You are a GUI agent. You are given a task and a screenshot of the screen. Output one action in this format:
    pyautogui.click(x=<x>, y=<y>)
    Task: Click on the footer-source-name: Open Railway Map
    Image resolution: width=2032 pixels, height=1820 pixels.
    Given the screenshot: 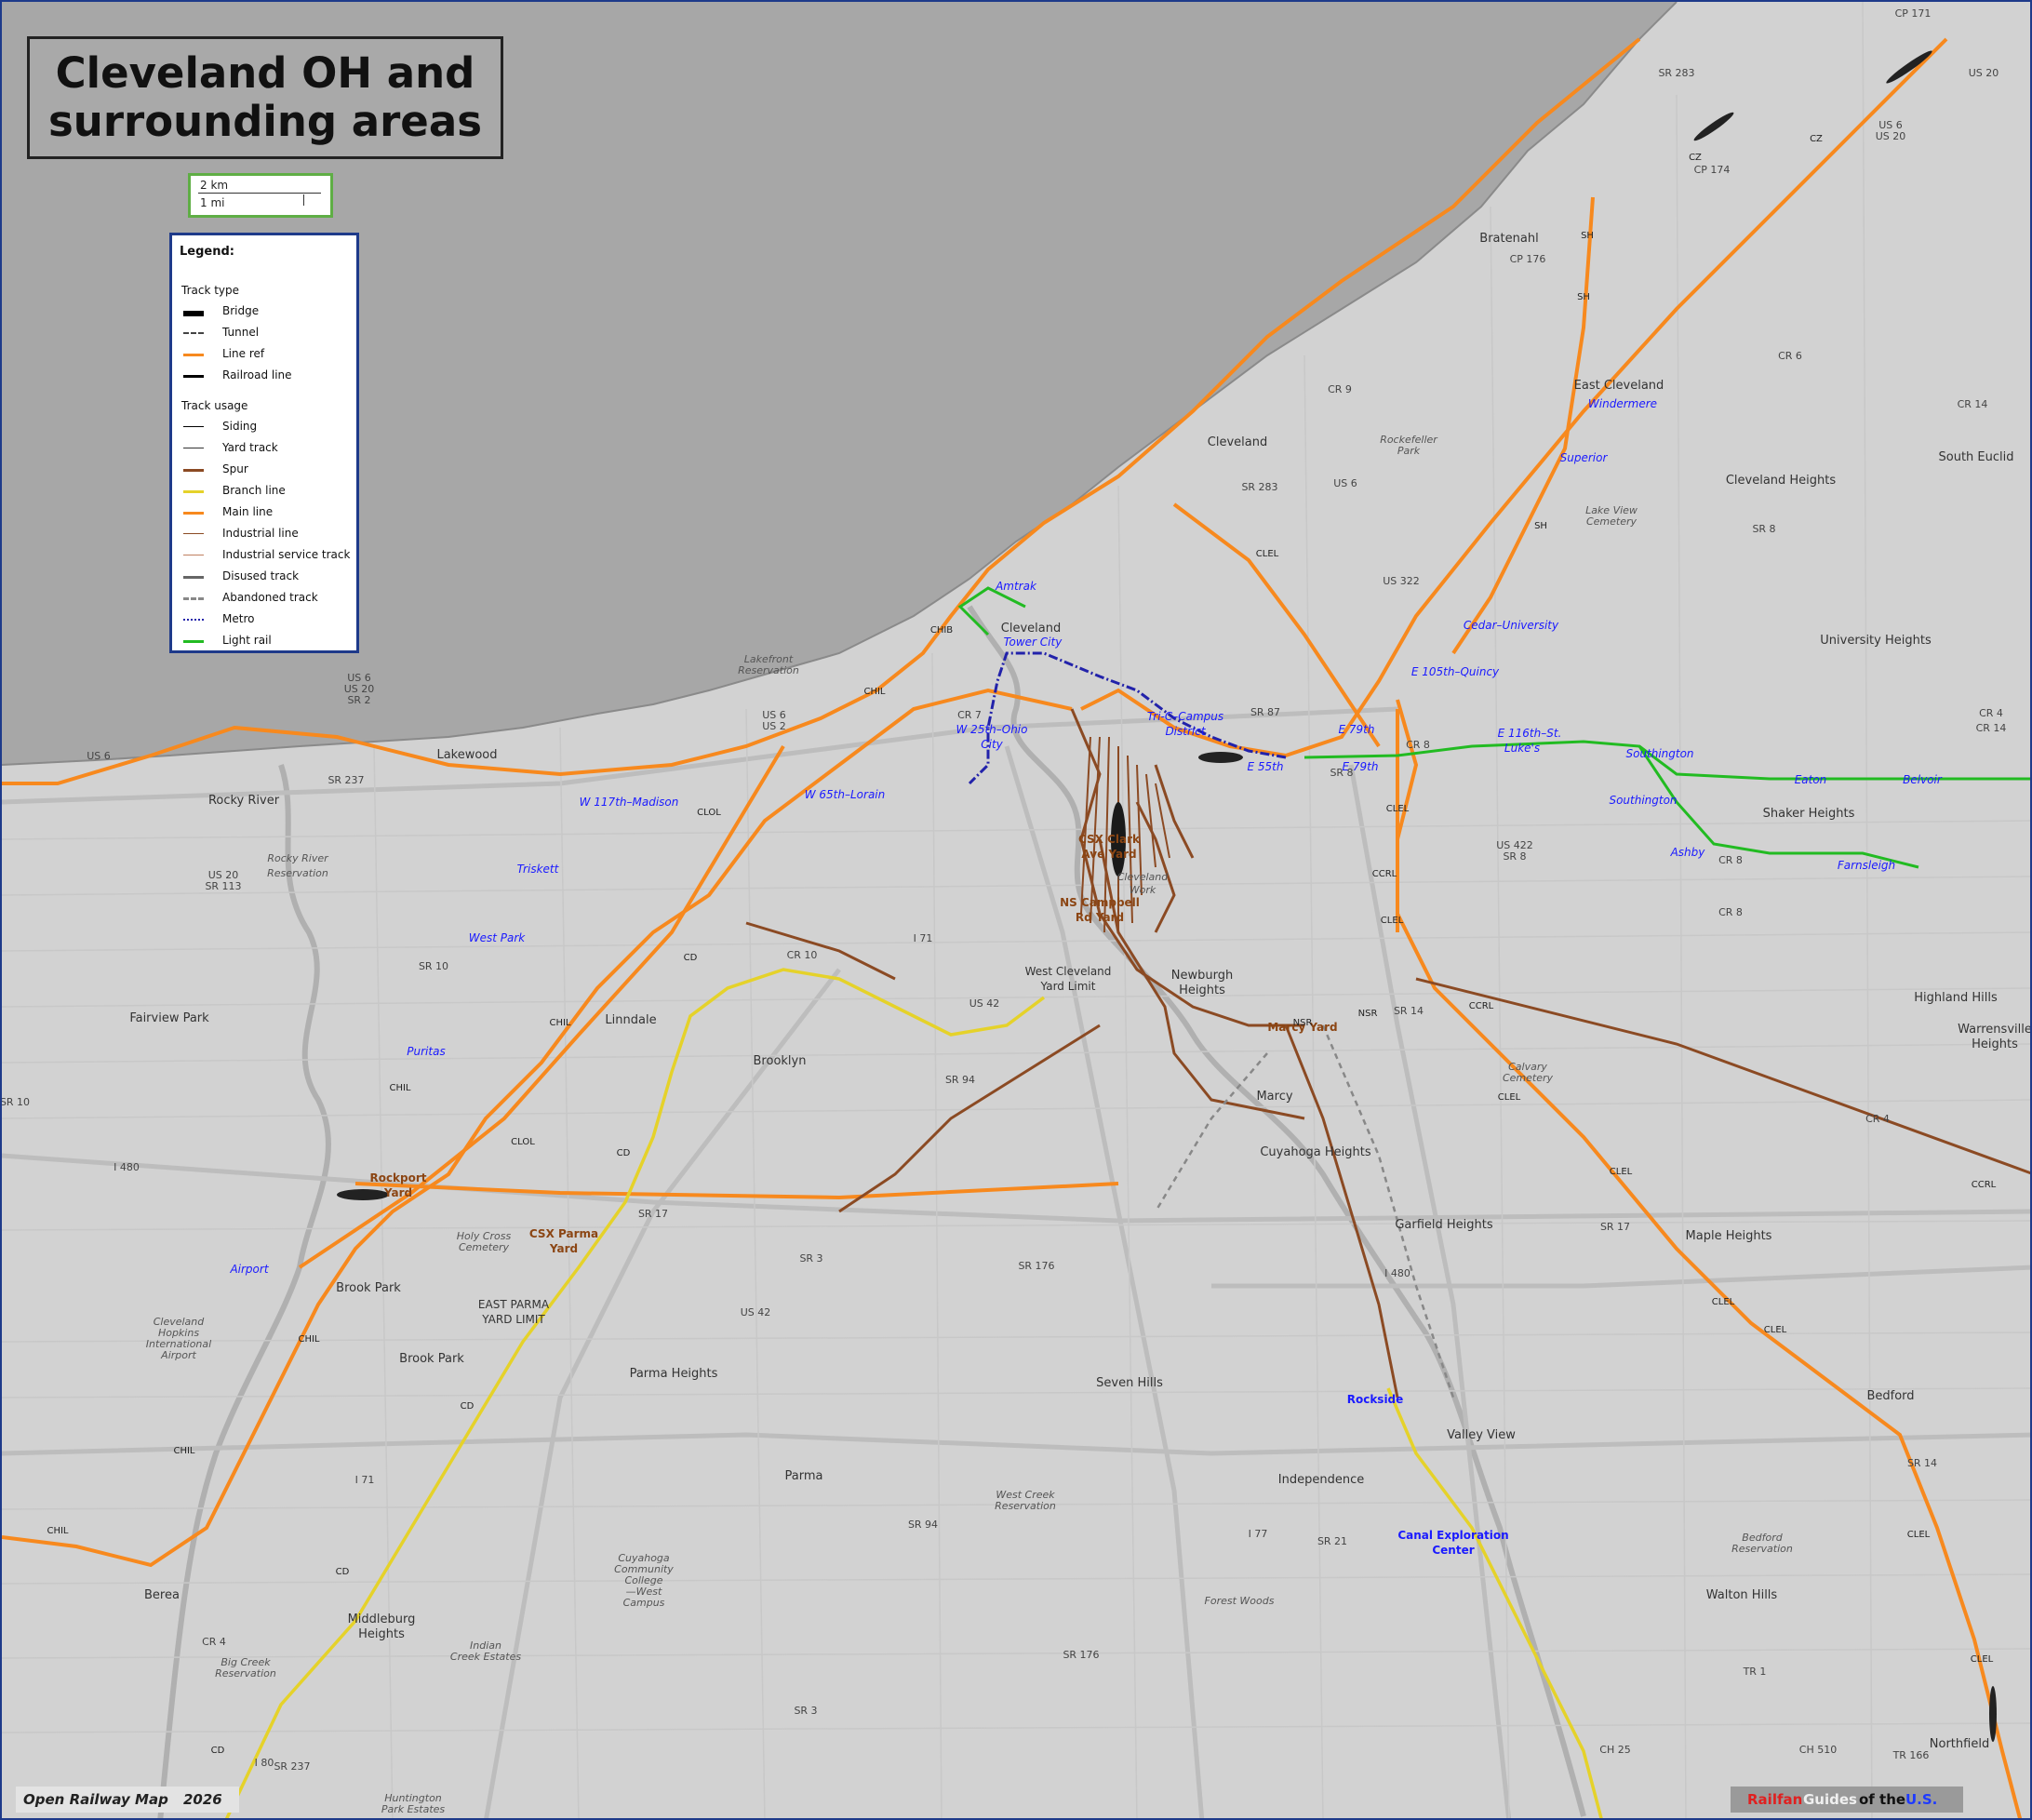 What is the action you would take?
    pyautogui.click(x=96, y=1799)
    